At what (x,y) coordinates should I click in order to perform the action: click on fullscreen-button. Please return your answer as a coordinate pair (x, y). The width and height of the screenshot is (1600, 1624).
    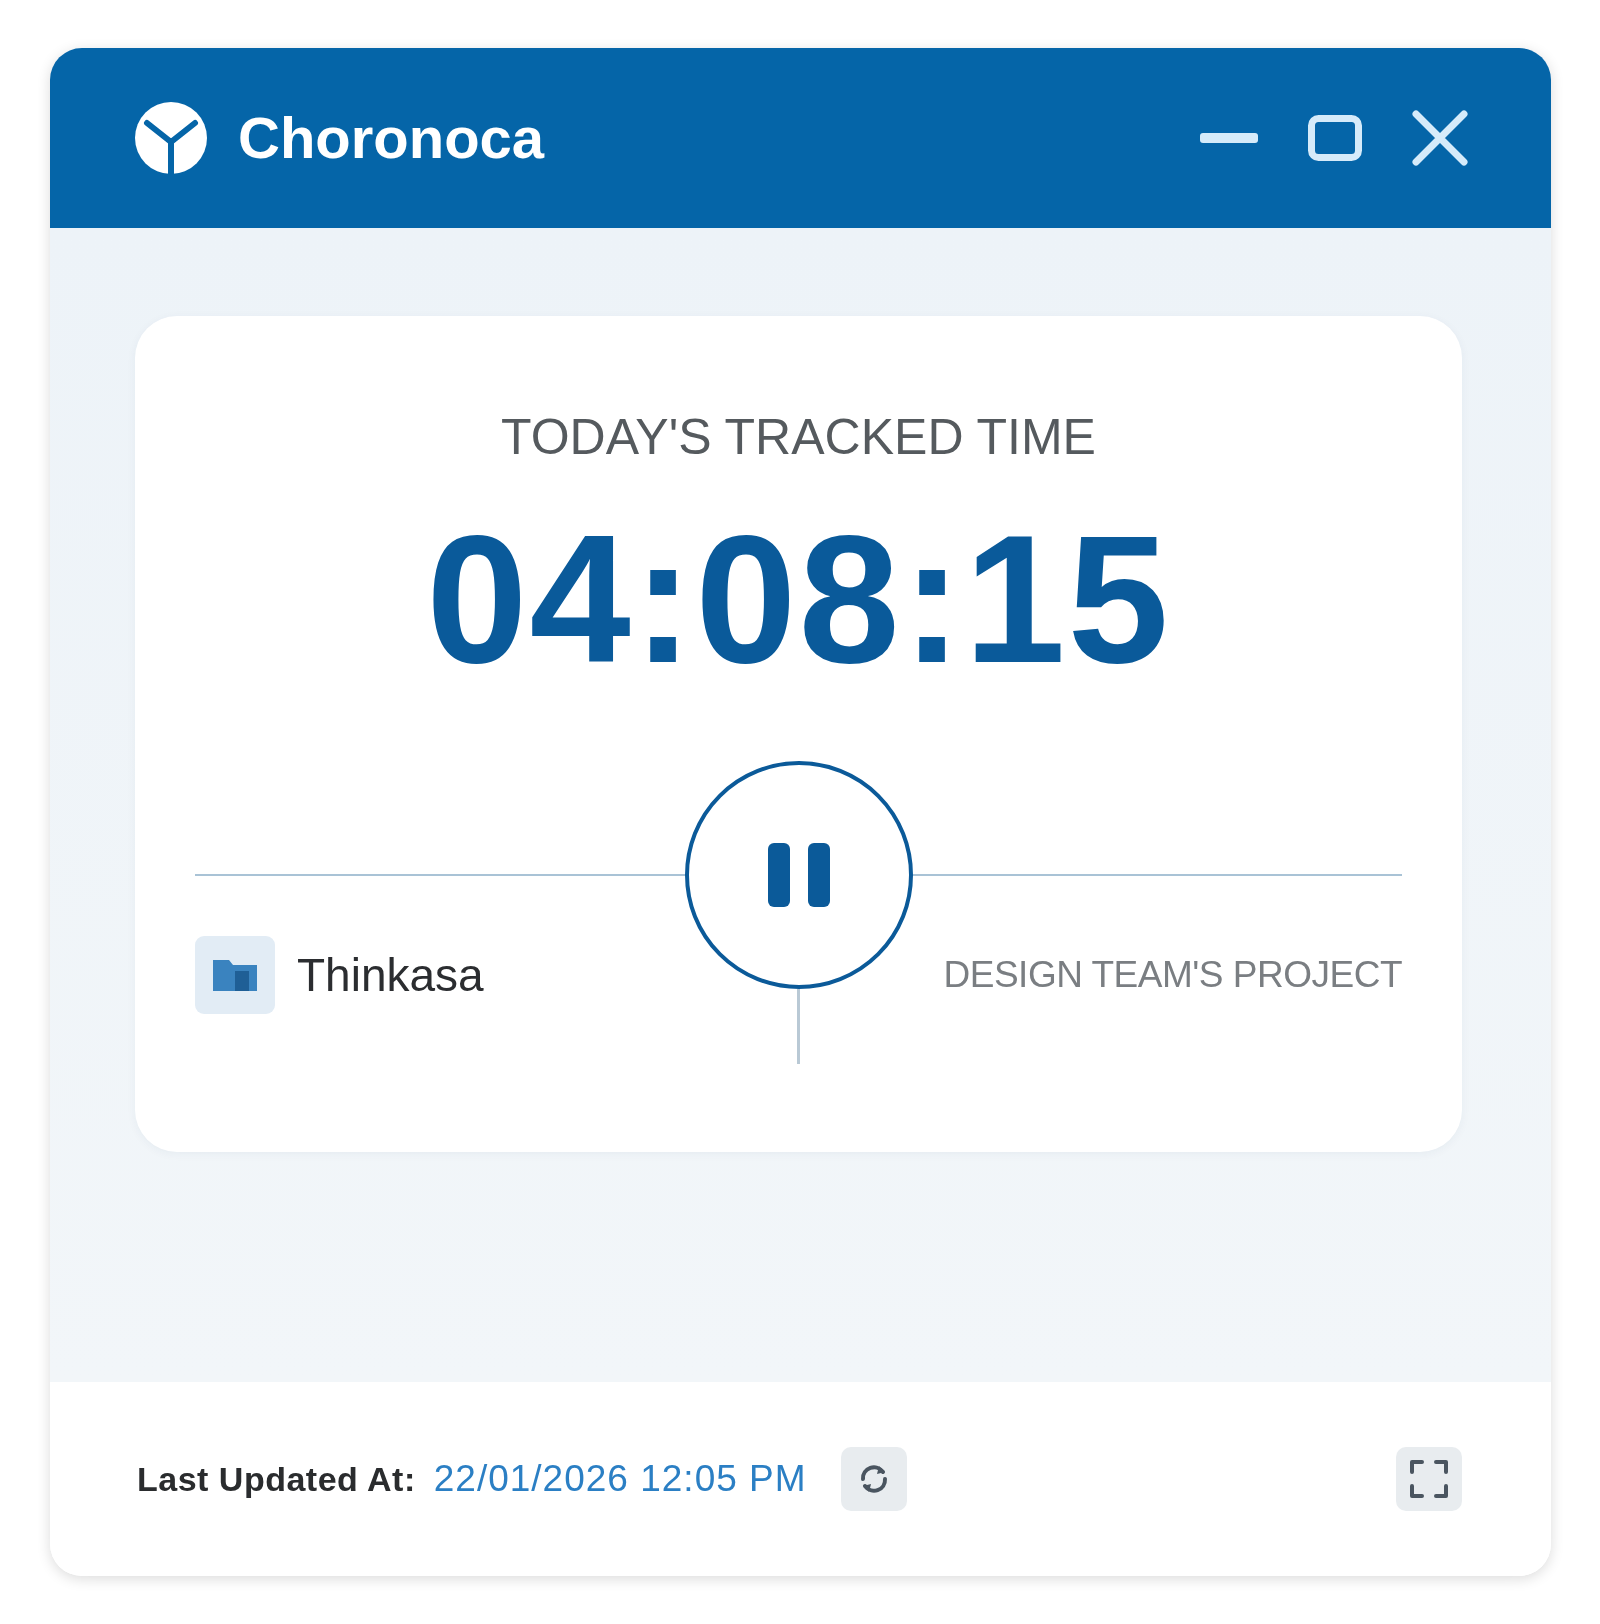
    Looking at the image, I should click on (1429, 1479).